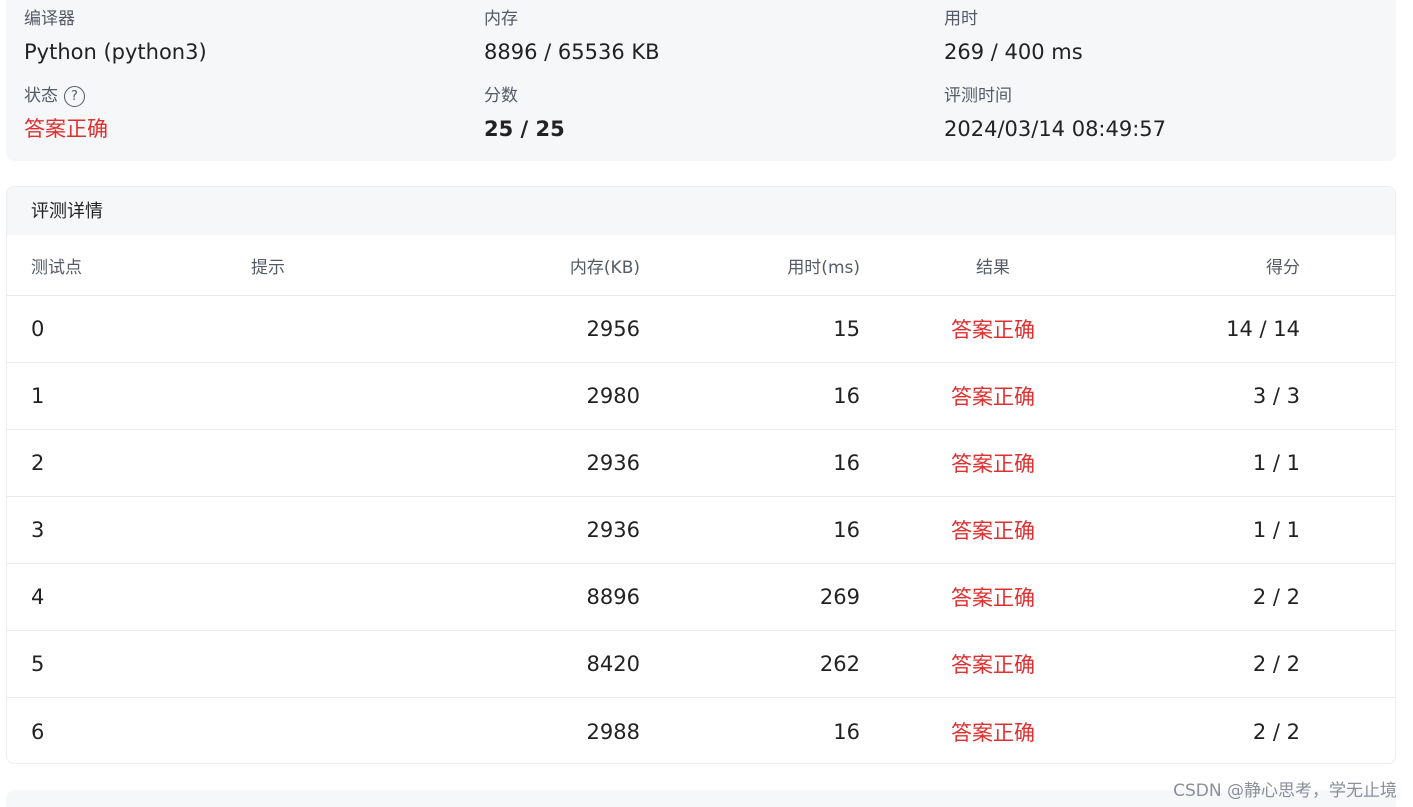  I want to click on col-result: 结果, so click(993, 267).